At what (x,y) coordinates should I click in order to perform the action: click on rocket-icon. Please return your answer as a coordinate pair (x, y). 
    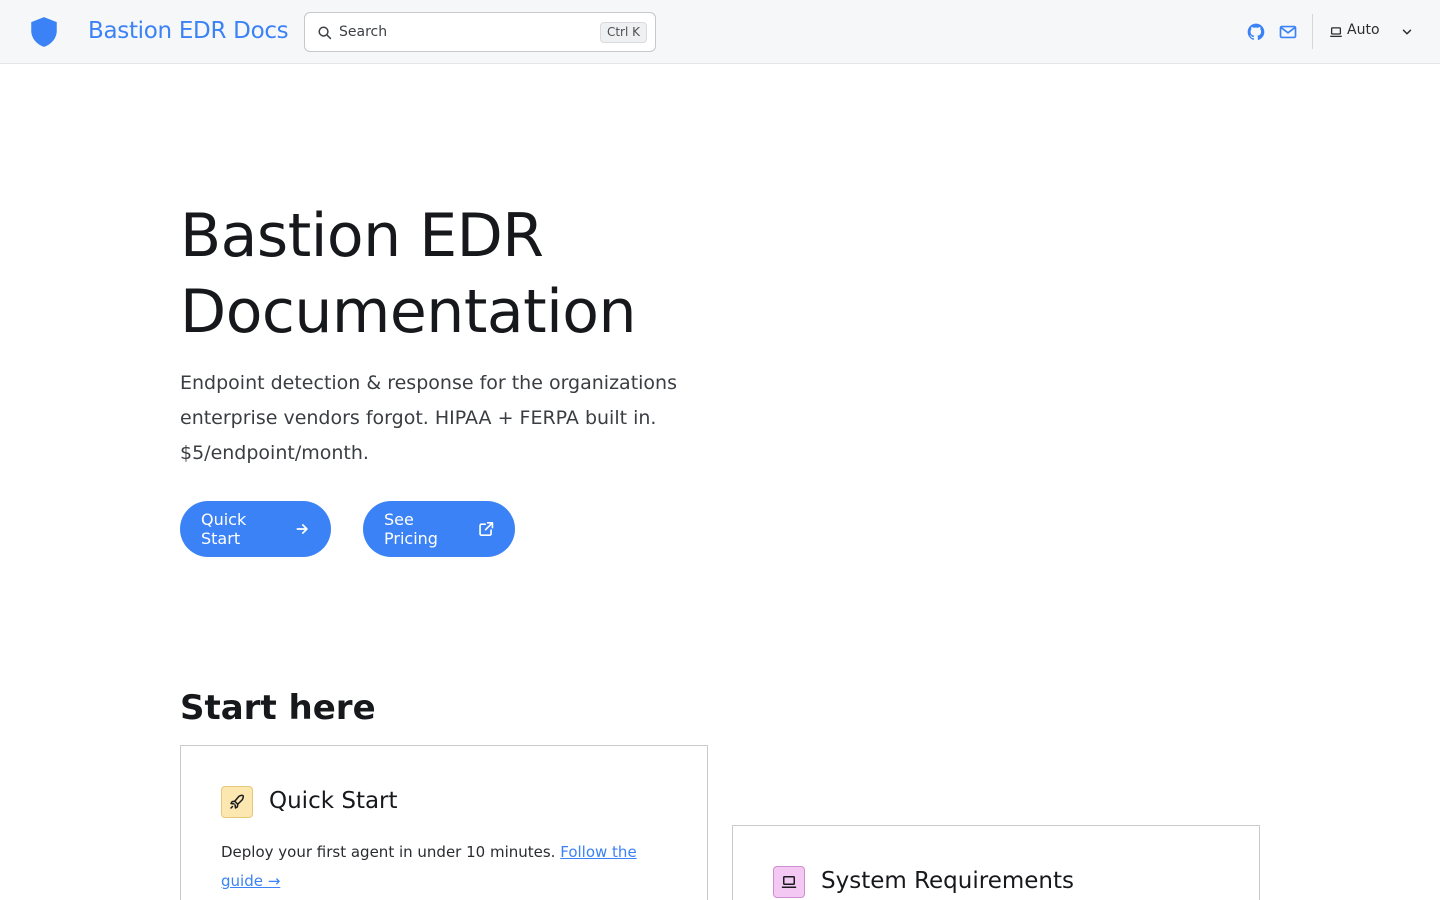
    Looking at the image, I should click on (237, 802).